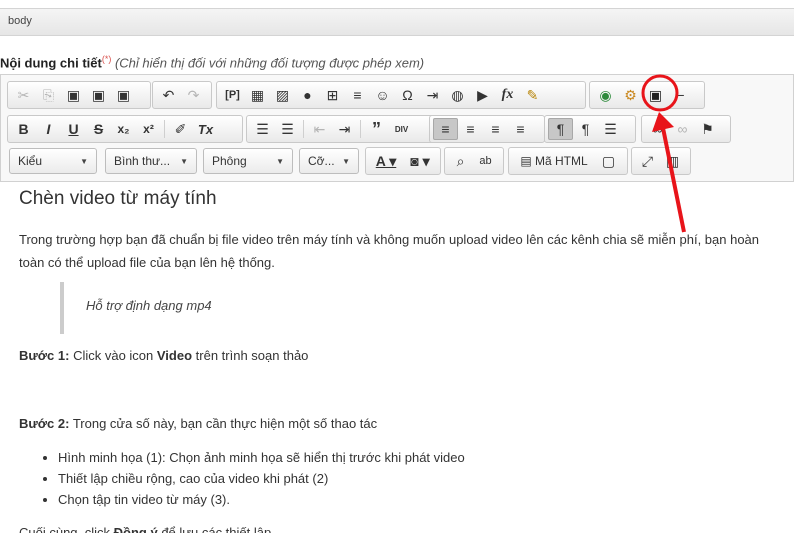 The width and height of the screenshot is (794, 533). What do you see at coordinates (482, 95) in the screenshot?
I see `youtube-icon: ▶` at bounding box center [482, 95].